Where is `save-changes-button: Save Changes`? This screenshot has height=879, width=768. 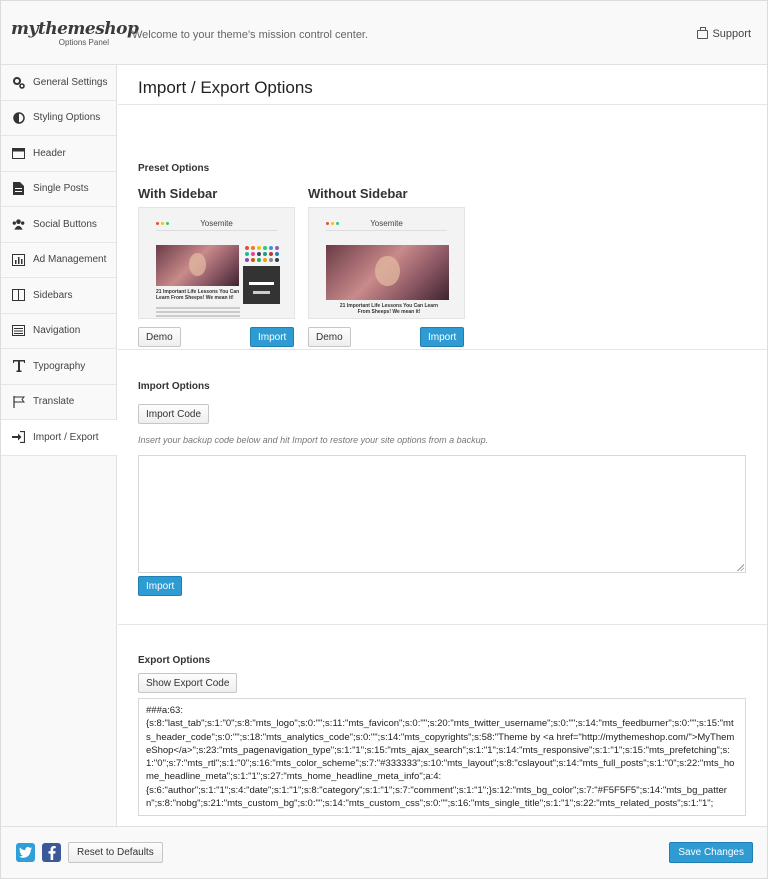 save-changes-button: Save Changes is located at coordinates (711, 852).